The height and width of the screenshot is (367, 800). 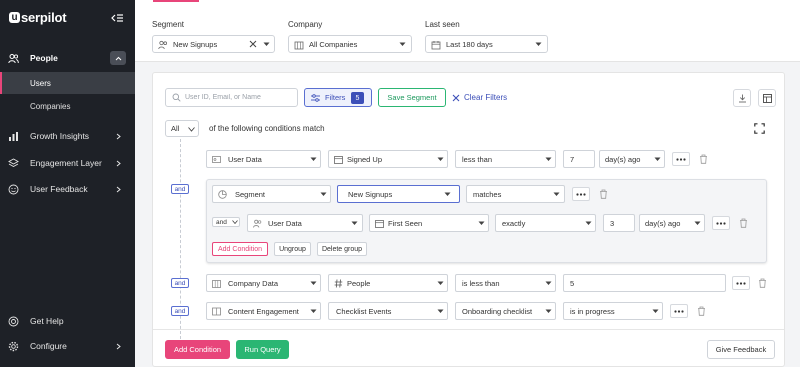 I want to click on group-and-select: and, so click(x=226, y=222).